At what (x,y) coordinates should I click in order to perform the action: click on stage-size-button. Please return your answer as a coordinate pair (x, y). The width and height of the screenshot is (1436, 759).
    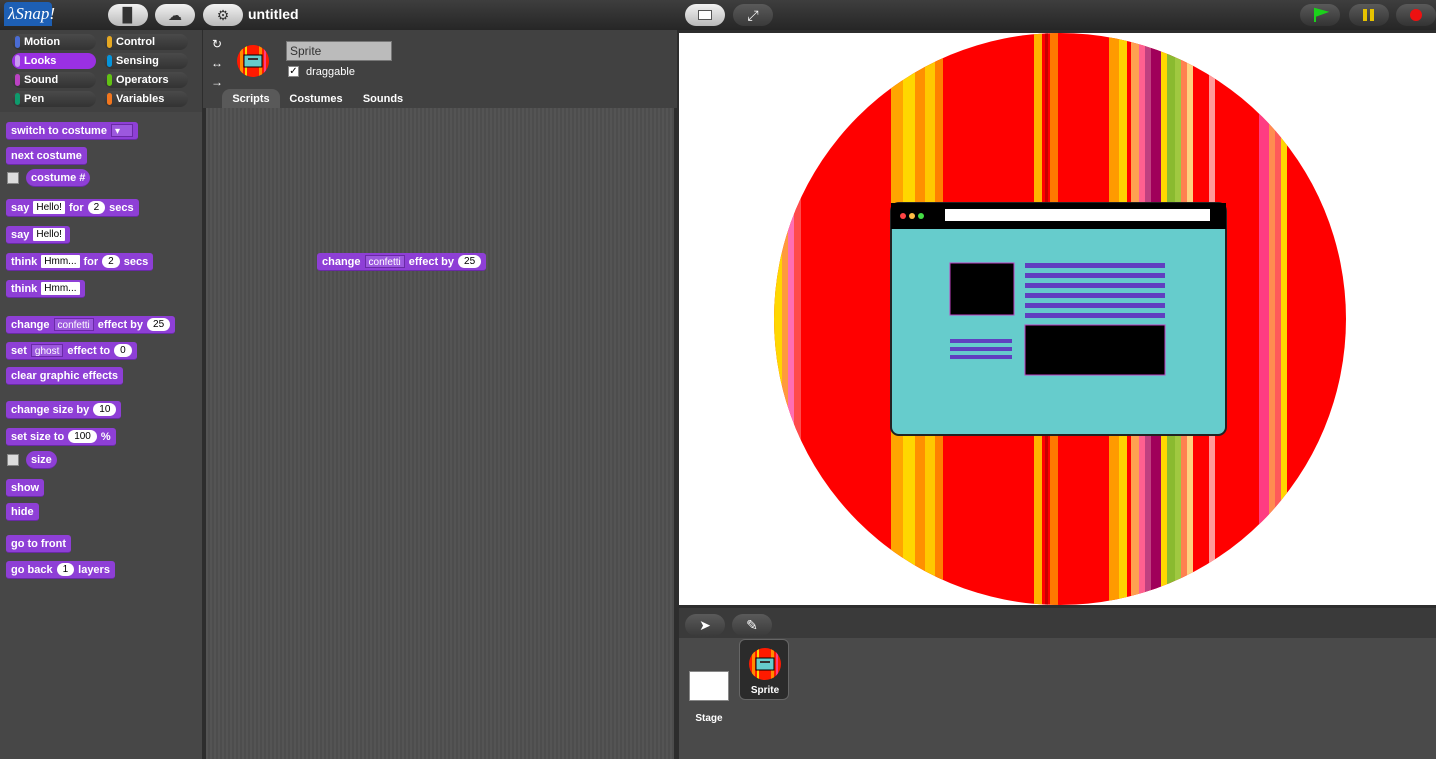
    Looking at the image, I should click on (705, 15).